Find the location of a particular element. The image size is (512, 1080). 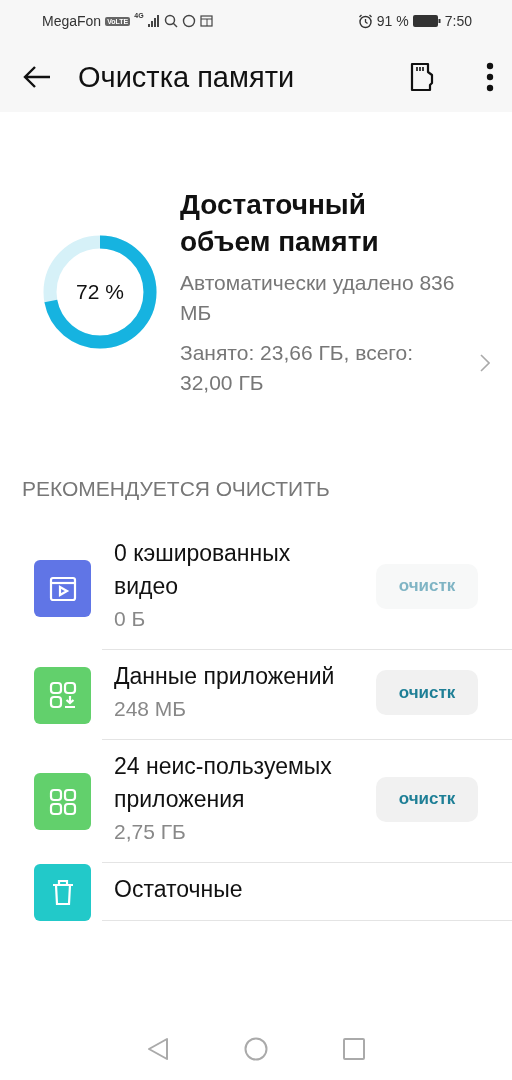

sd-card-icon is located at coordinates (422, 77).